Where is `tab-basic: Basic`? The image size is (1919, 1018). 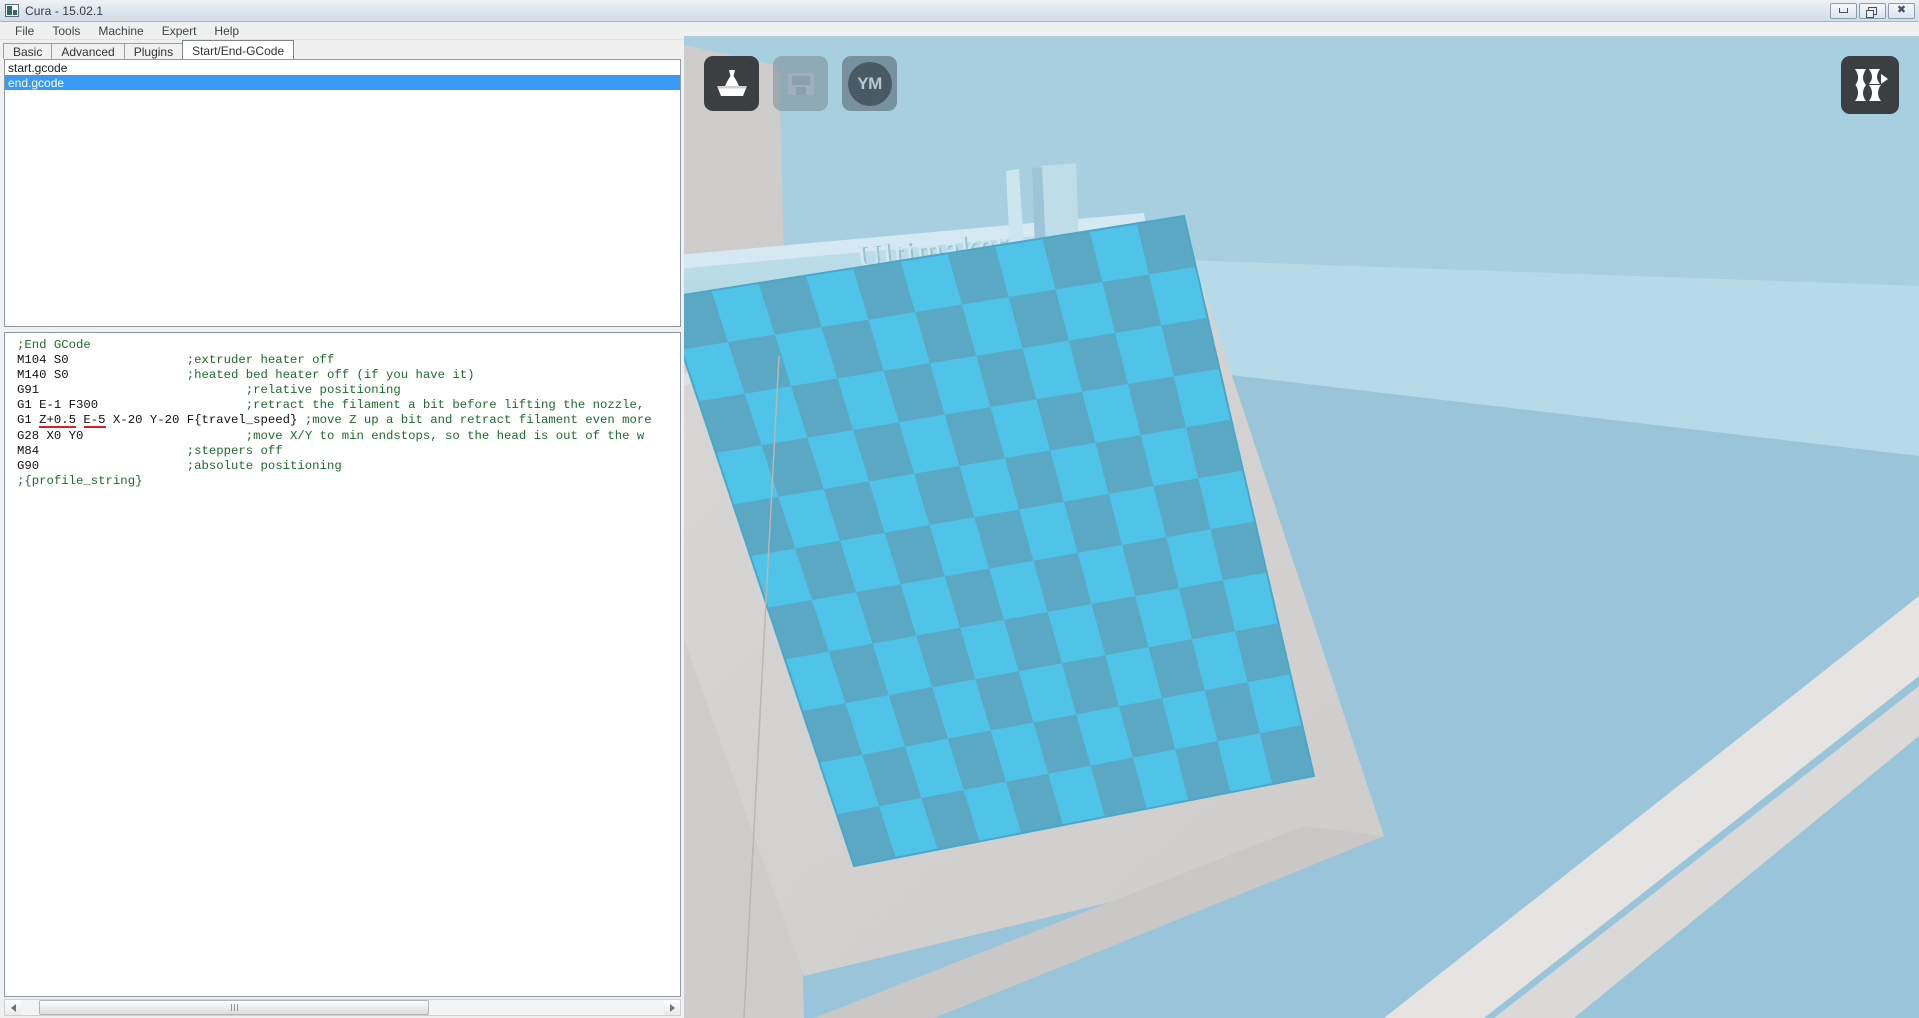 tab-basic: Basic is located at coordinates (28, 51).